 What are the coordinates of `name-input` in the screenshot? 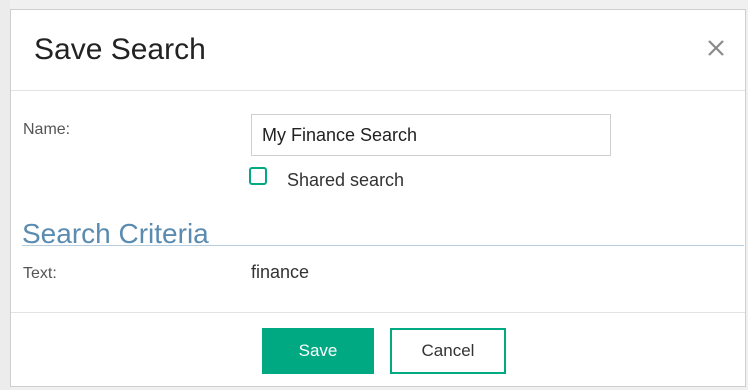 It's located at (431, 135).